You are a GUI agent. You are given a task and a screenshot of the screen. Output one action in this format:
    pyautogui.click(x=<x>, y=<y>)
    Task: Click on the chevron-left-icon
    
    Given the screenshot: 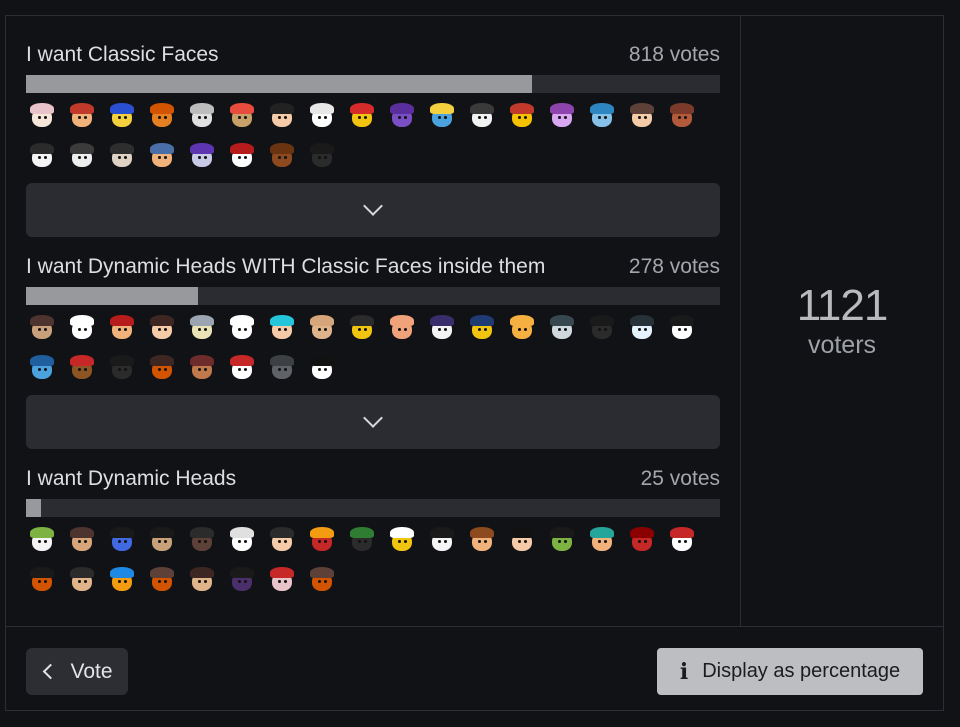 What is the action you would take?
    pyautogui.click(x=51, y=671)
    